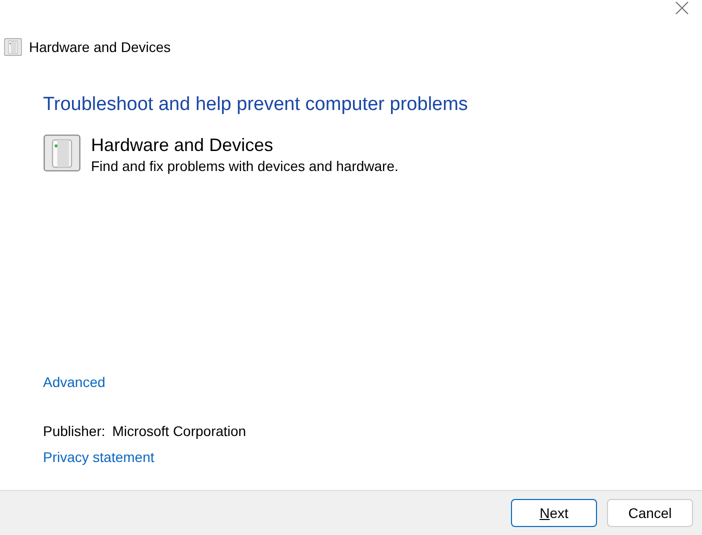 Image resolution: width=702 pixels, height=535 pixels. What do you see at coordinates (179, 431) in the screenshot?
I see `publisher-name: Microsoft Corporation` at bounding box center [179, 431].